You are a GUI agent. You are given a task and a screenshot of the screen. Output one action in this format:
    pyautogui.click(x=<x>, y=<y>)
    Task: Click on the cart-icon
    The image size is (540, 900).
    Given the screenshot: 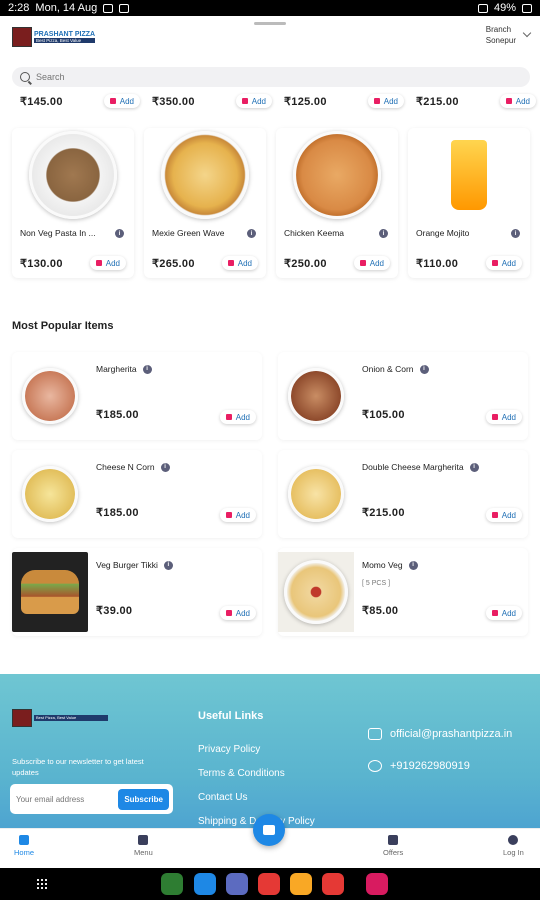 What is the action you would take?
    pyautogui.click(x=269, y=830)
    